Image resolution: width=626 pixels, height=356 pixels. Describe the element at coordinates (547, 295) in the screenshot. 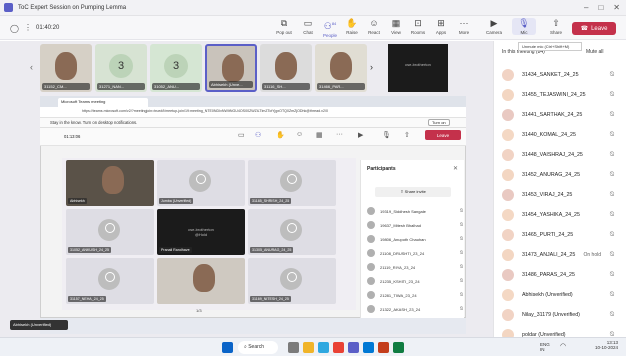

I see `participant-name: Abhisekh (Unverified)` at that location.